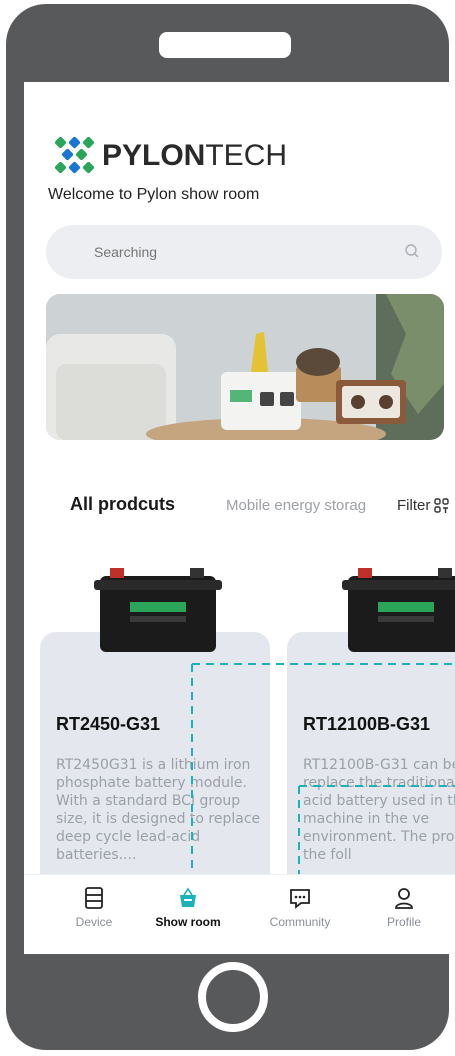 Image resolution: width=455 pixels, height=1056 pixels. Describe the element at coordinates (367, 724) in the screenshot. I see `product-name: RT12100B-G31` at that location.